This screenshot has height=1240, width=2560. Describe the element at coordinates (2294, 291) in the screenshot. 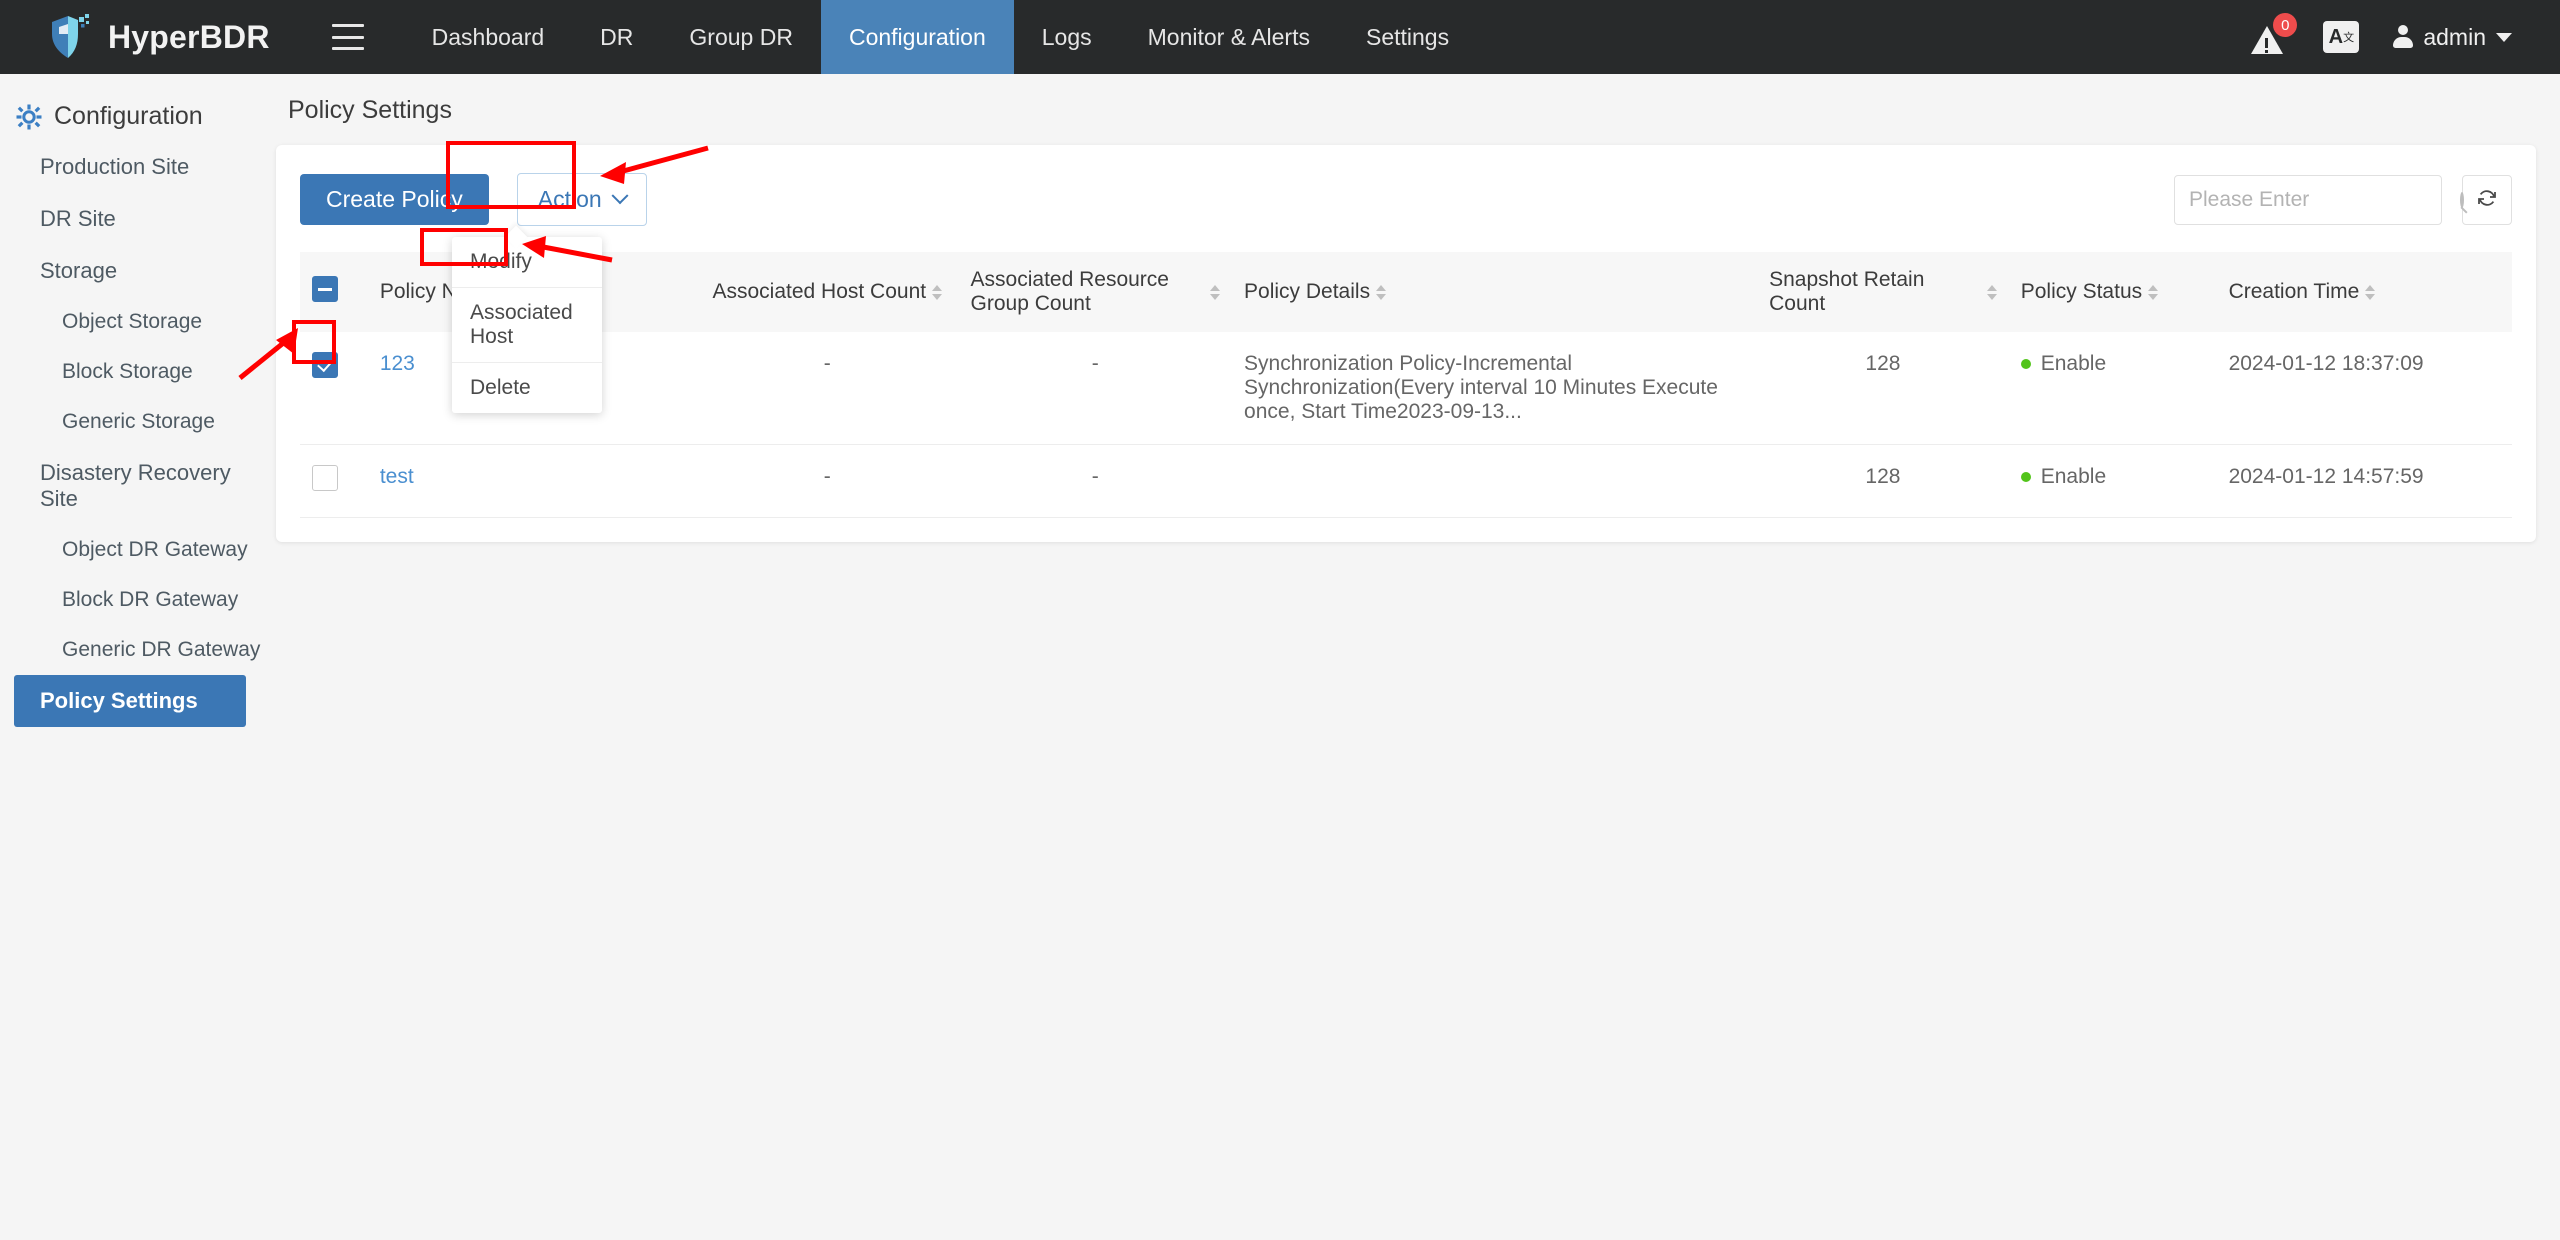

I see `column-label: Creation Time` at that location.